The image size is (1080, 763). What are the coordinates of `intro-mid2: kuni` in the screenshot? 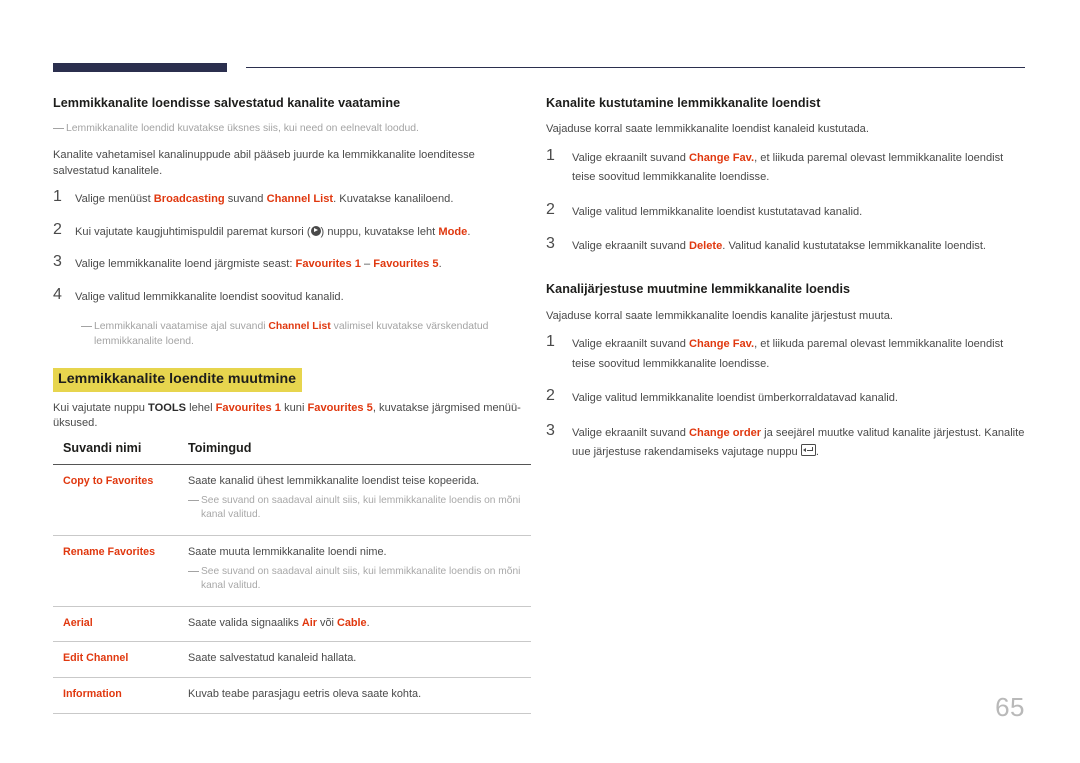 It's located at (294, 407).